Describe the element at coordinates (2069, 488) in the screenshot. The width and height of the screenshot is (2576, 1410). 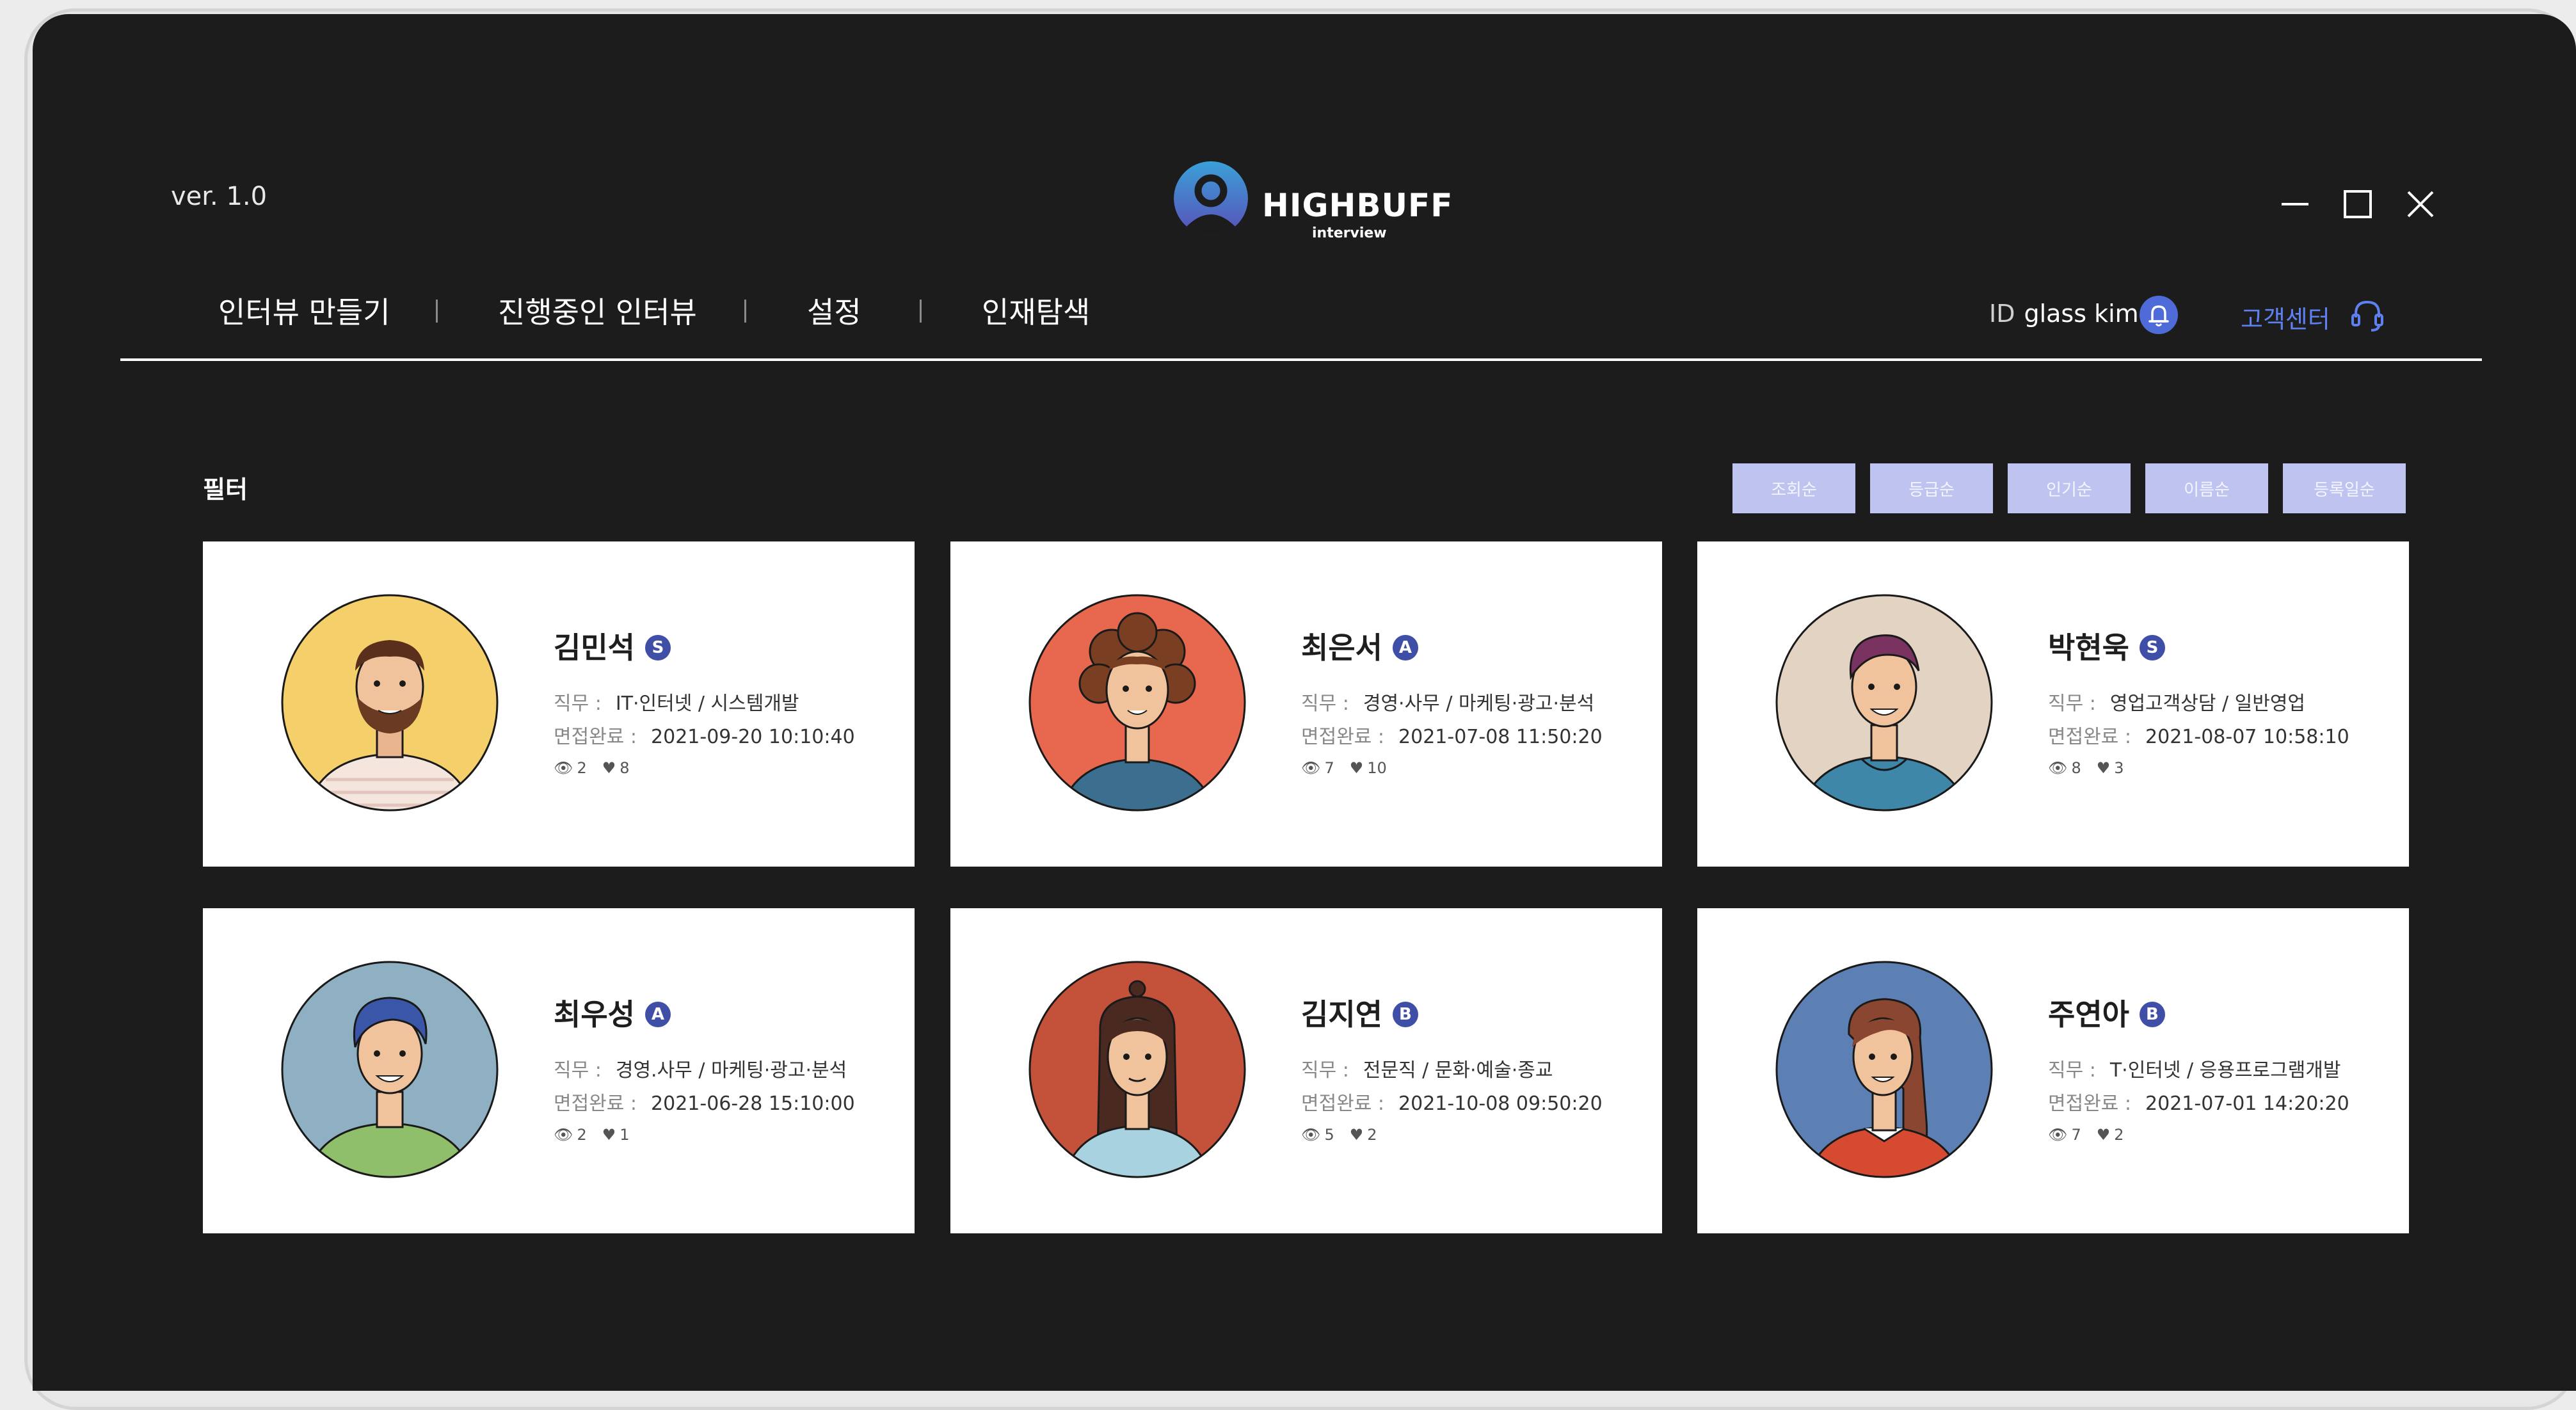
I see `sort-by-popularity-button: 인기순` at that location.